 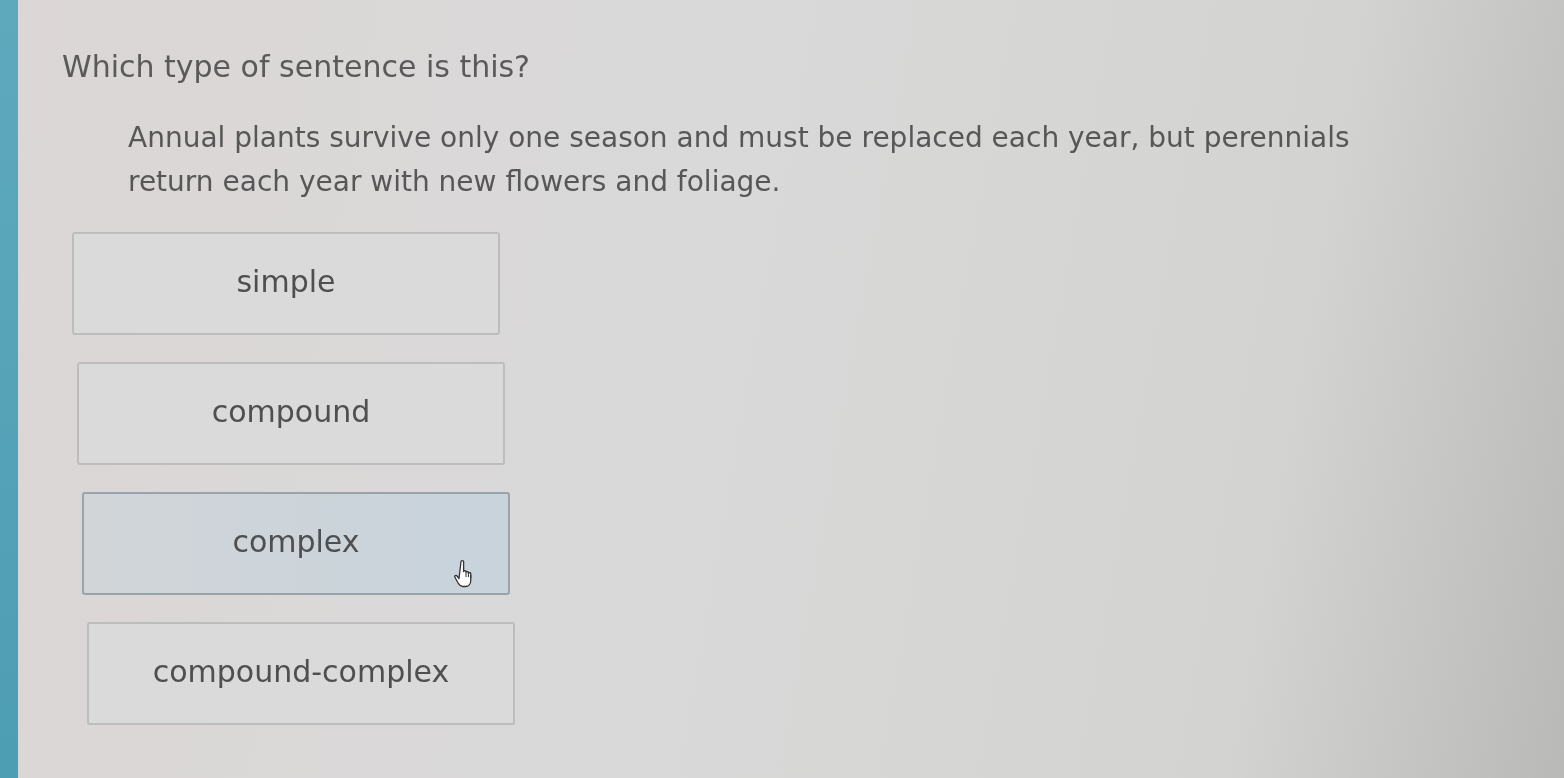 What do you see at coordinates (296, 543) in the screenshot?
I see `answer-option: complex` at bounding box center [296, 543].